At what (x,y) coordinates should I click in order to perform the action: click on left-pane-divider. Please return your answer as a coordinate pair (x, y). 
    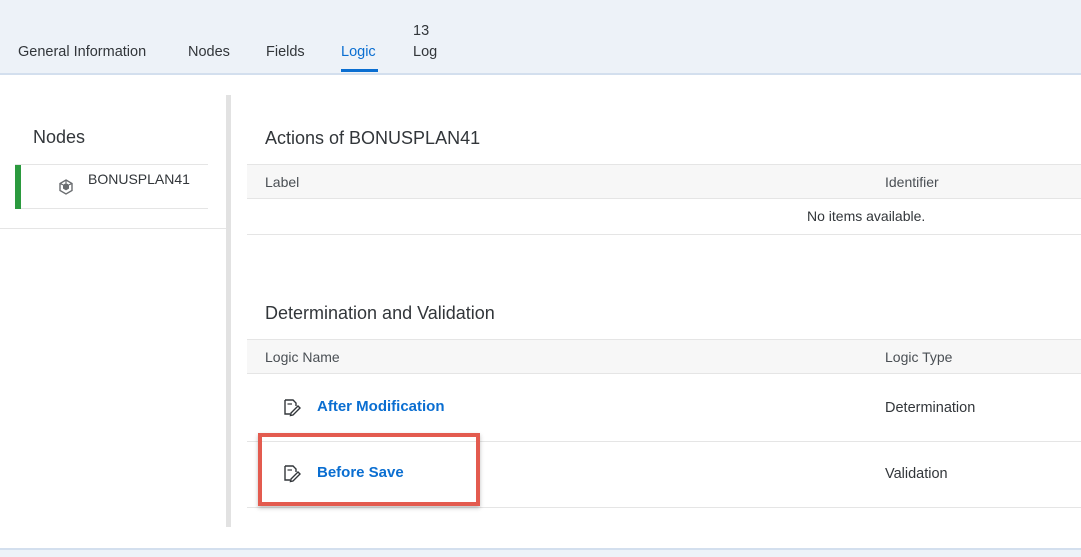
    Looking at the image, I should click on (113, 228).